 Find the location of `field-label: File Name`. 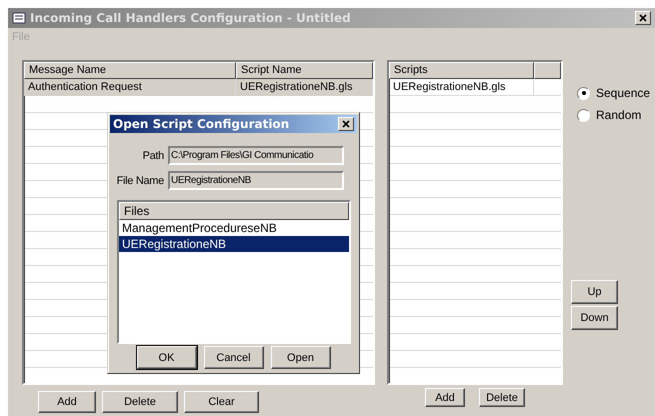

field-label: File Name is located at coordinates (140, 180).